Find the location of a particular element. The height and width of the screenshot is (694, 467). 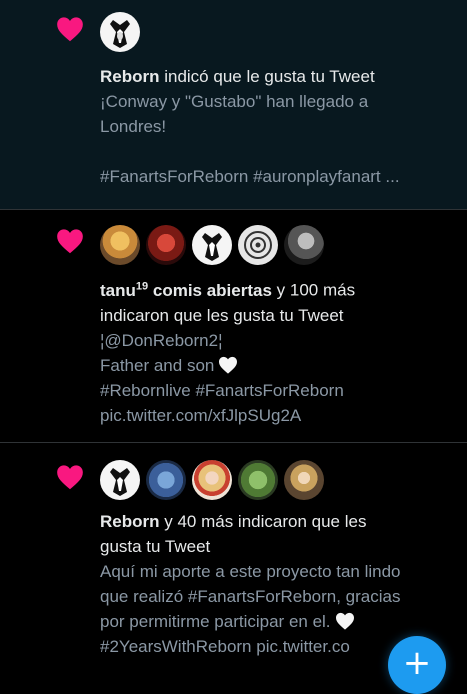

action-text: y 100 más is located at coordinates (313, 290).